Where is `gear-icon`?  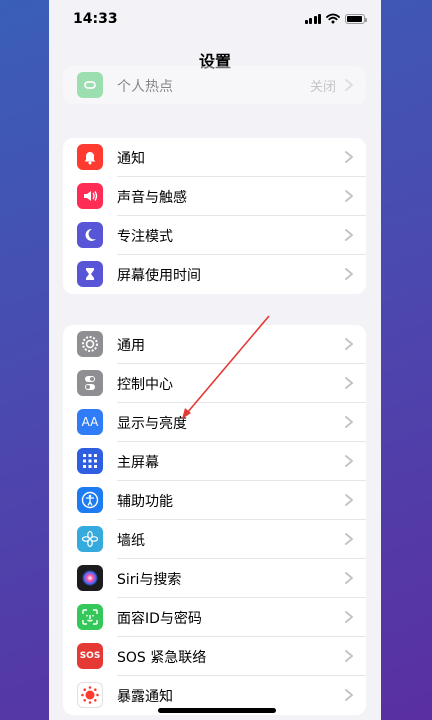
gear-icon is located at coordinates (90, 344).